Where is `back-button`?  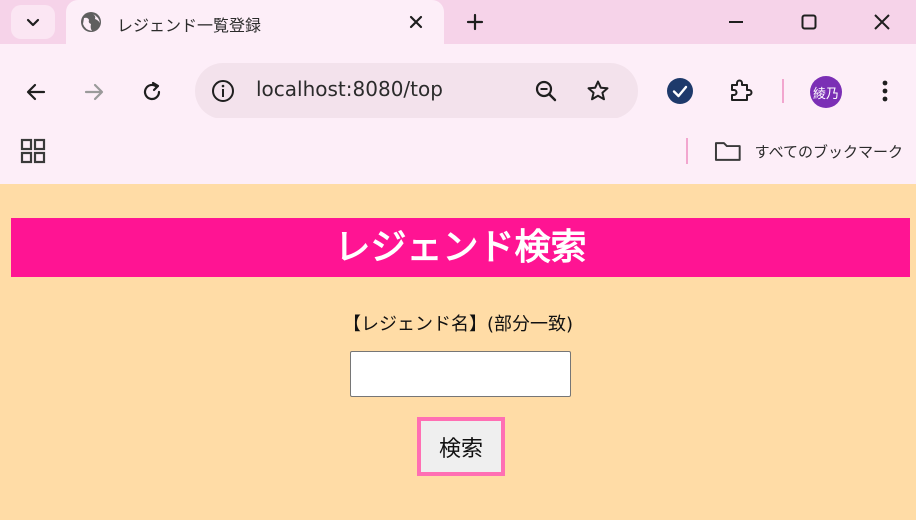 back-button is located at coordinates (36, 92).